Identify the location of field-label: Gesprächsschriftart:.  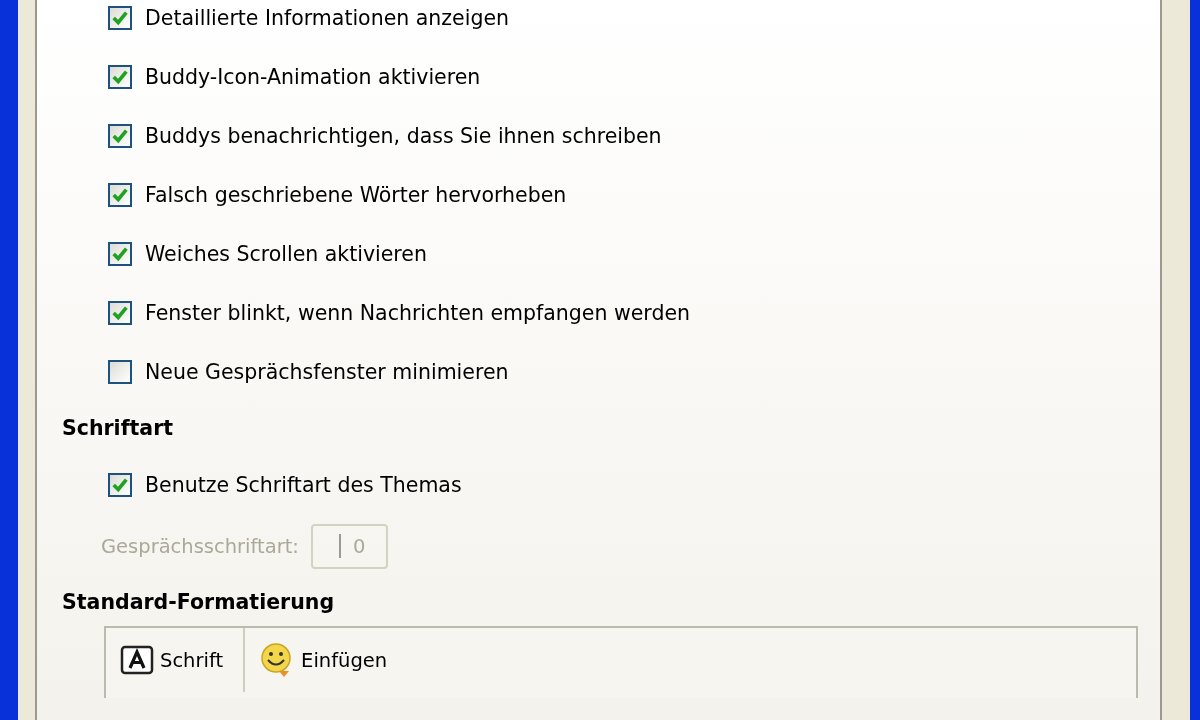
(200, 546).